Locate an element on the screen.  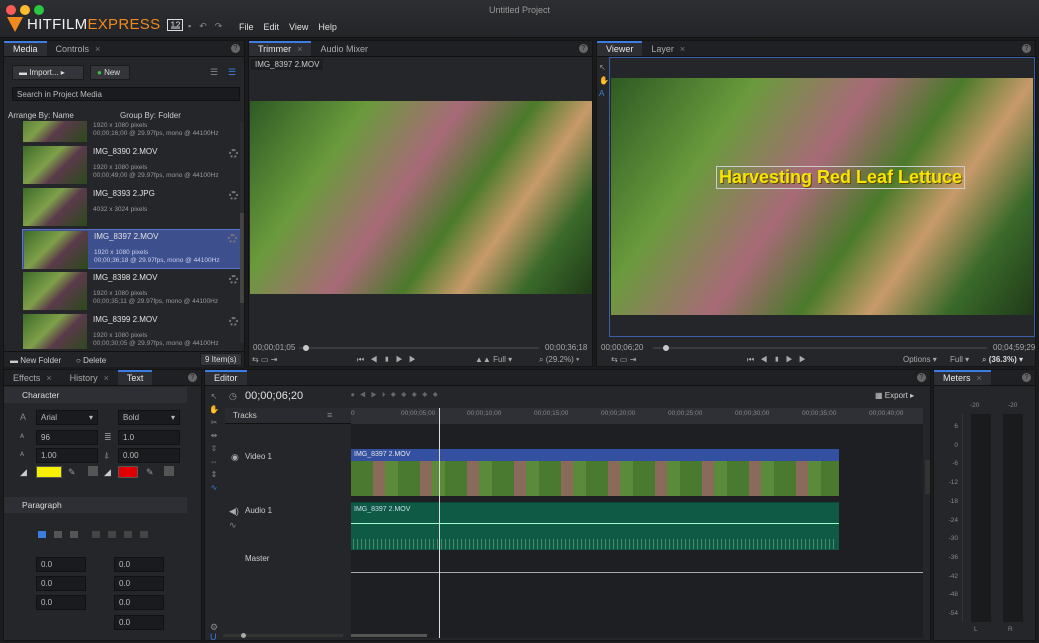
zoom-slider is located at coordinates (283, 635).